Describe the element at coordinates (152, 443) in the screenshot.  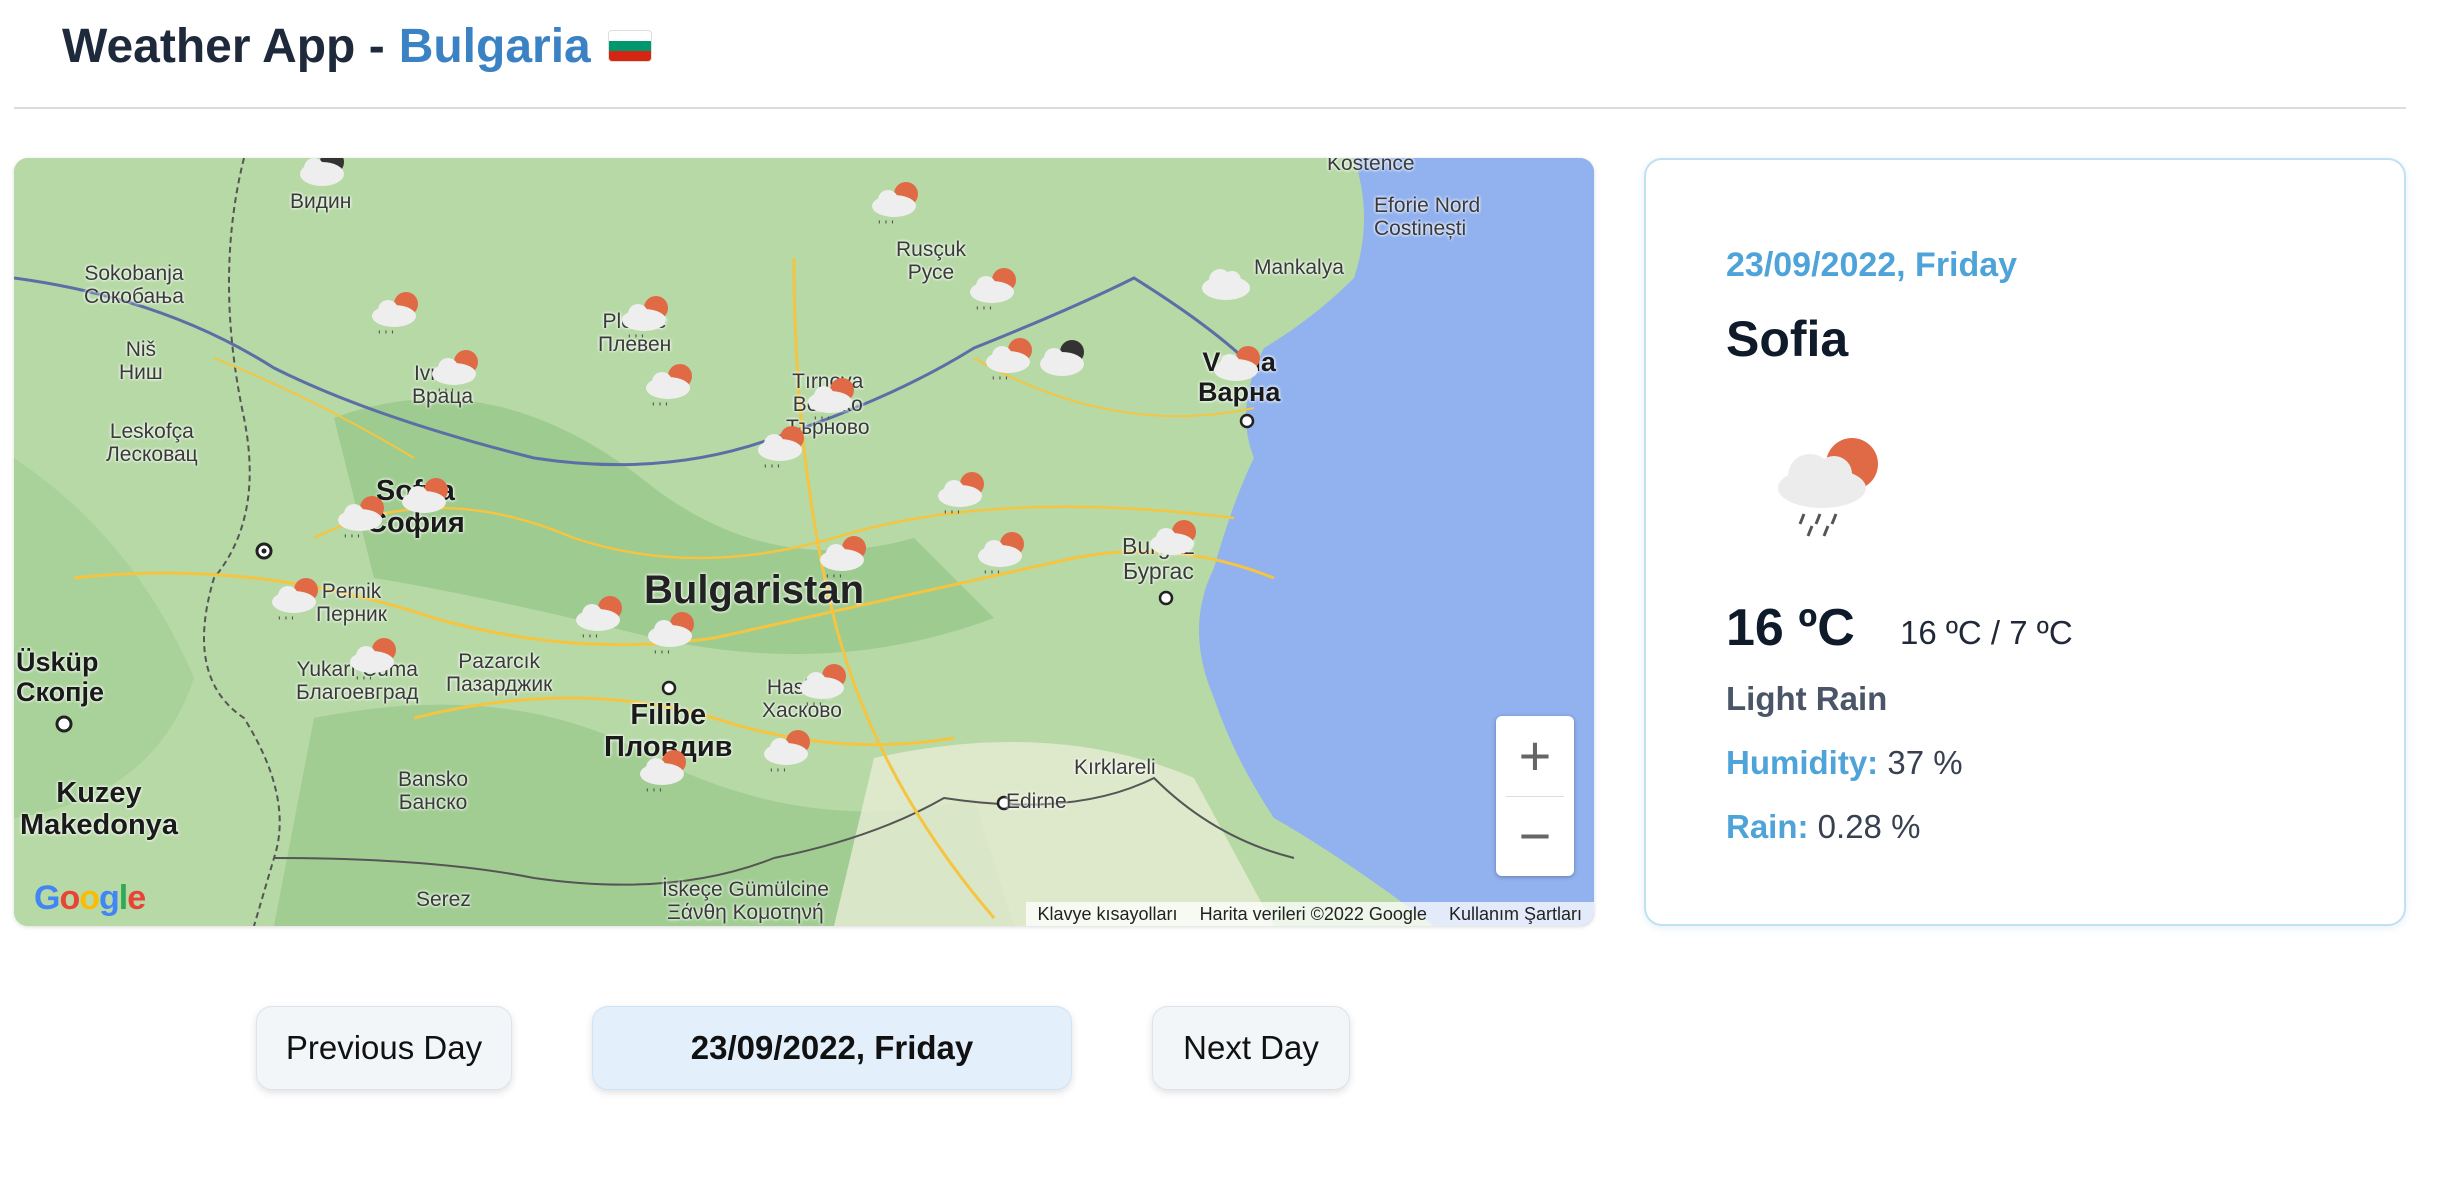
I see `map-place-leskofca: Leskofça Лесковац` at that location.